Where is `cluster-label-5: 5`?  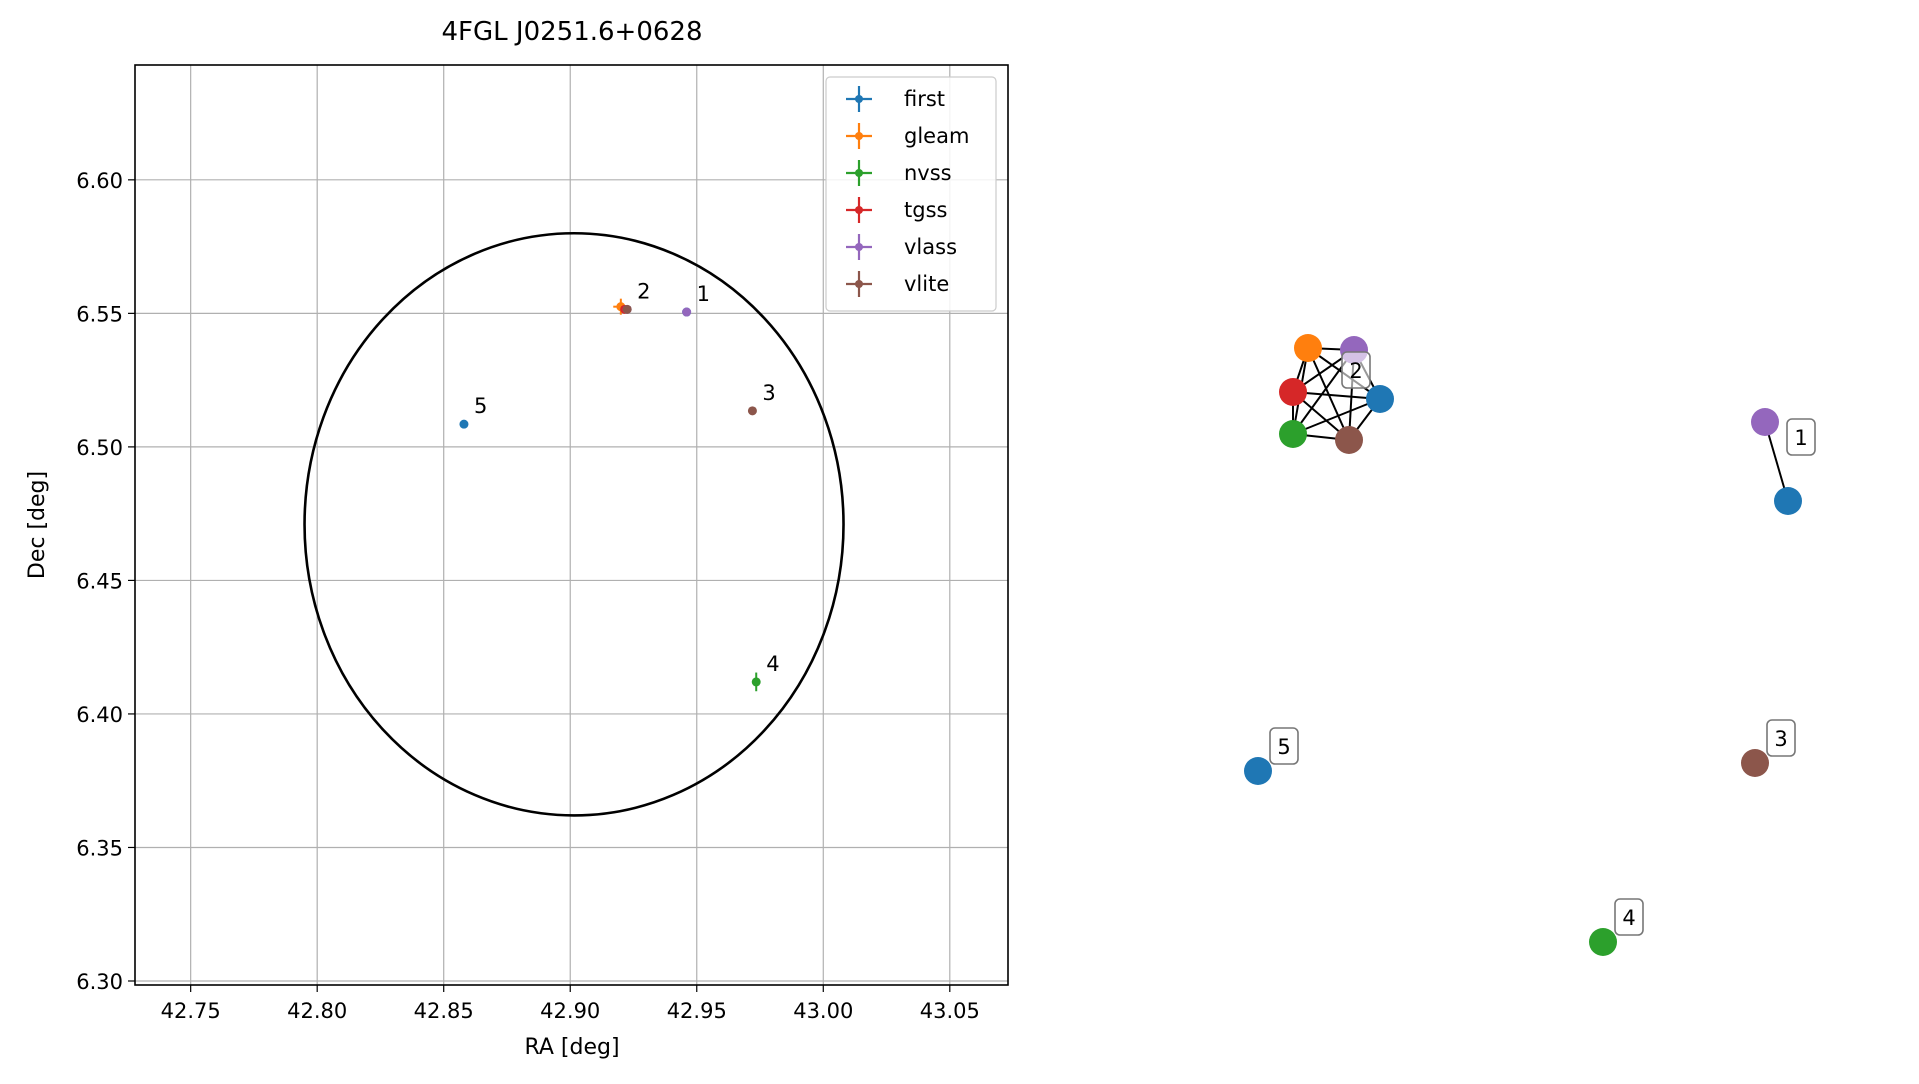 cluster-label-5: 5 is located at coordinates (1284, 746).